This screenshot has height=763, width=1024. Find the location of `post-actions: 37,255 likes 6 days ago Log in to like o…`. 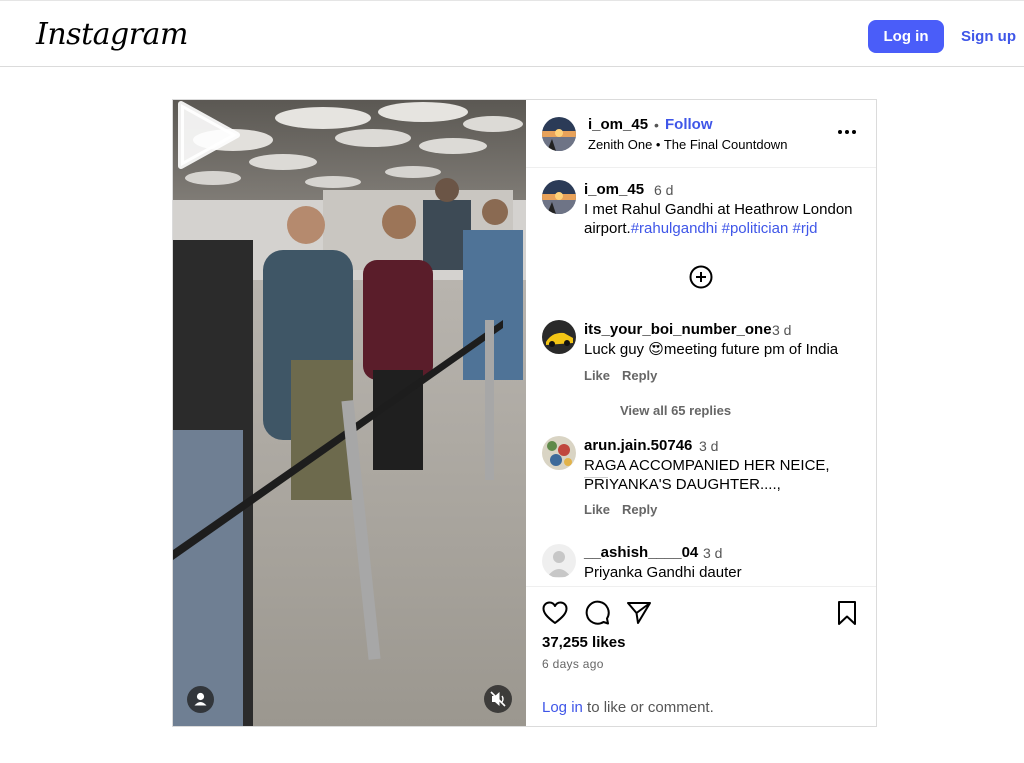

post-actions: 37,255 likes 6 days ago Log in to like o… is located at coordinates (701, 656).